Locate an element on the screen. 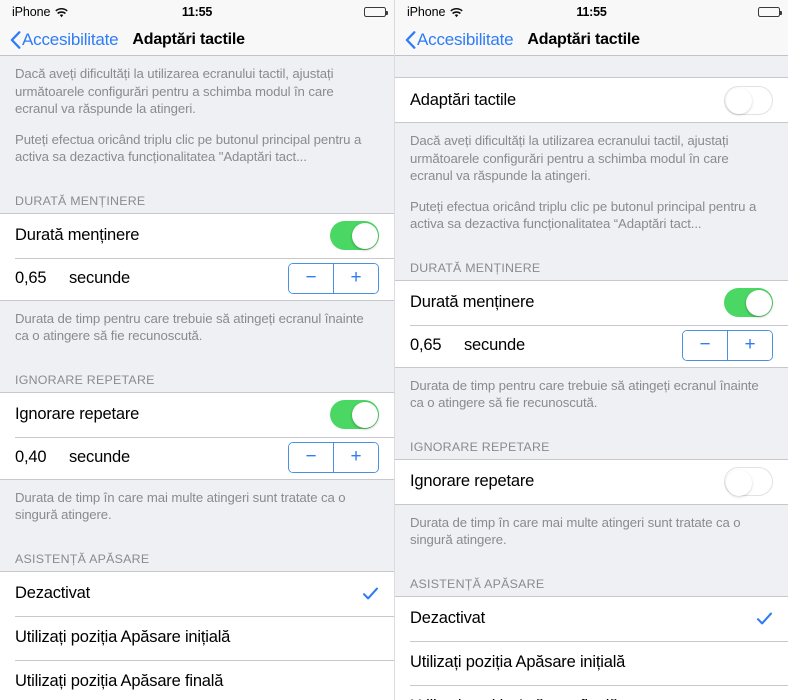 The height and width of the screenshot is (700, 788). ignore-repeat-section-header: IGNORARE REPETARE is located at coordinates (85, 379).